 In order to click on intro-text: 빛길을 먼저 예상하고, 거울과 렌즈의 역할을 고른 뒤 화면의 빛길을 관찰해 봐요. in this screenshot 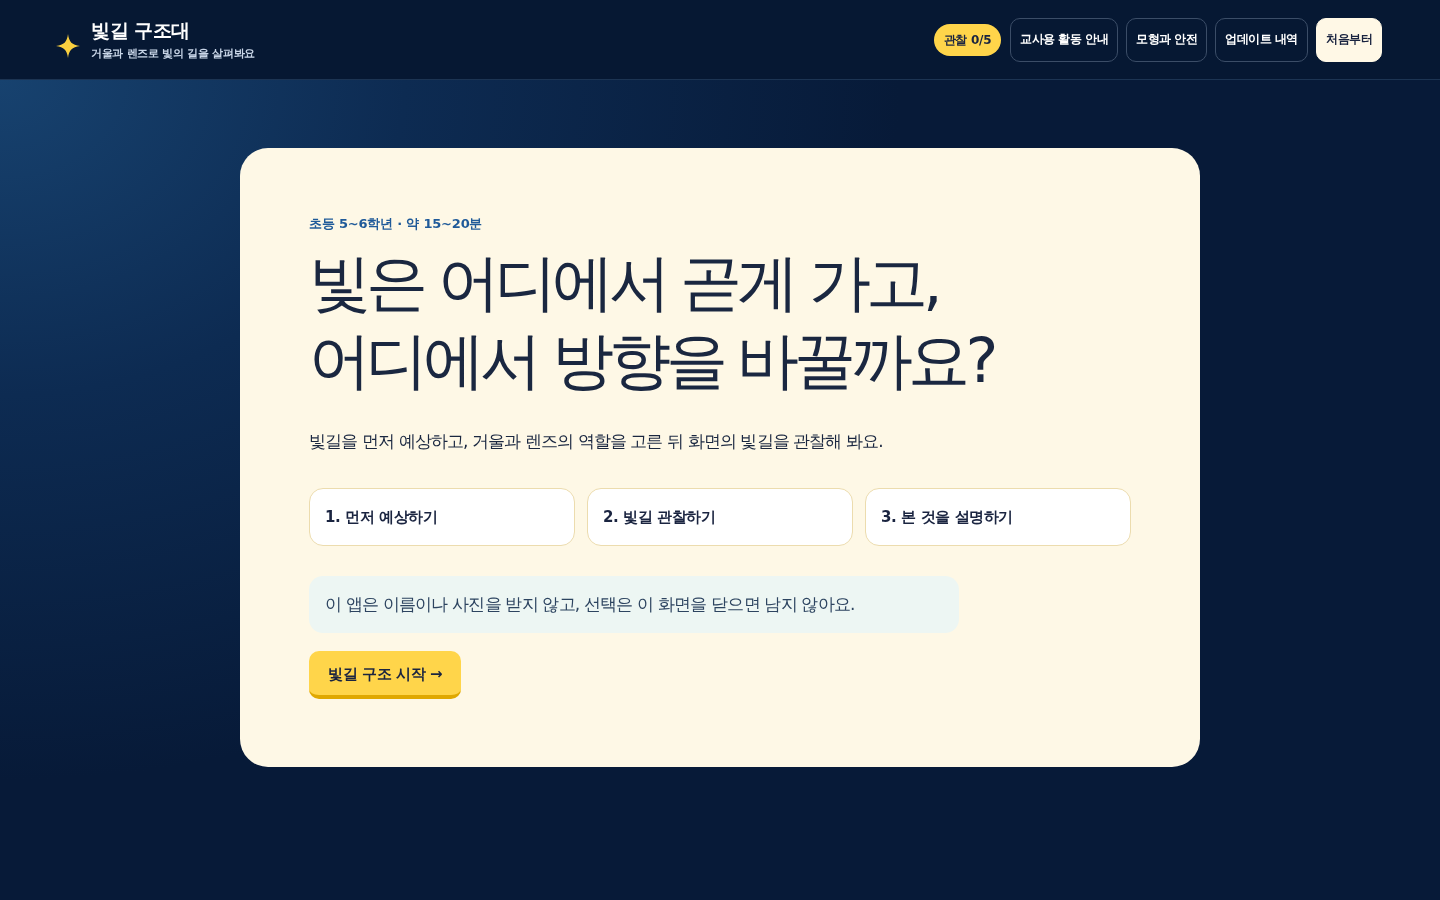, I will do `click(596, 441)`.